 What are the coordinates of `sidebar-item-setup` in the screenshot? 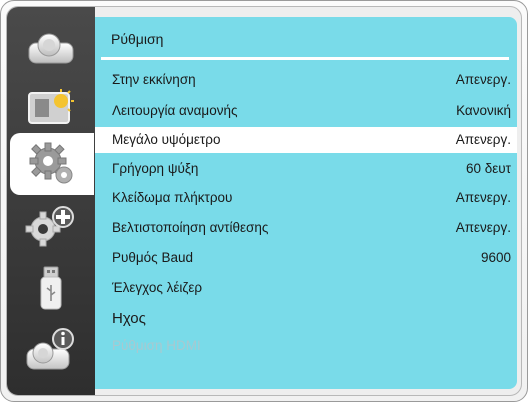 It's located at (52, 164).